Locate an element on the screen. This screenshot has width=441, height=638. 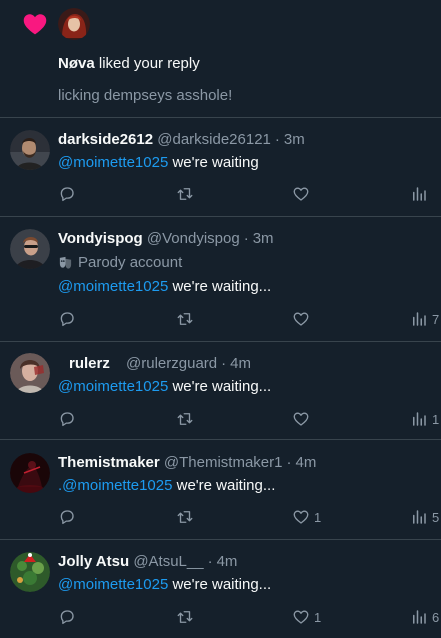
handle: @Vondyispog is located at coordinates (193, 238).